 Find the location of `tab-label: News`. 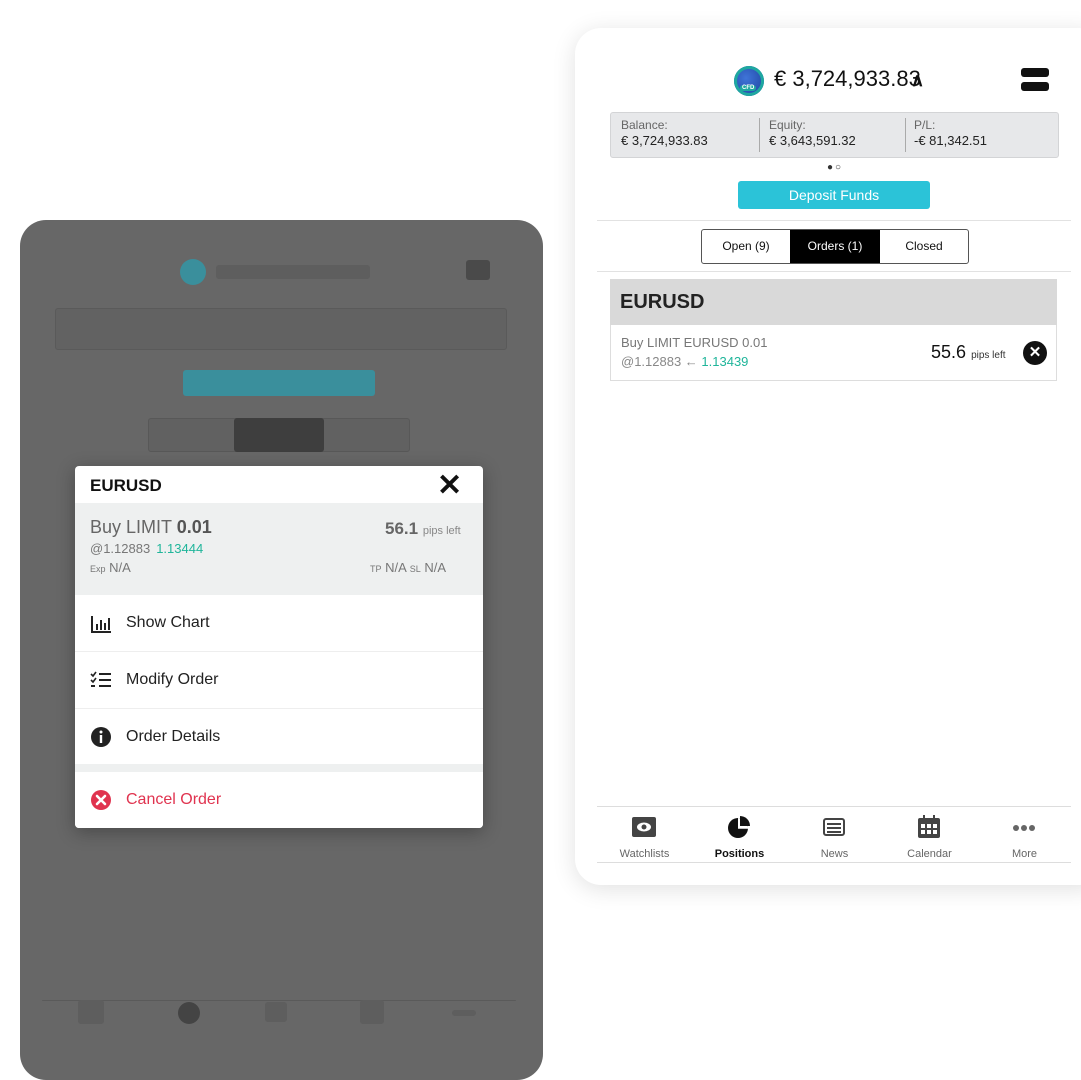

tab-label: News is located at coordinates (834, 854).